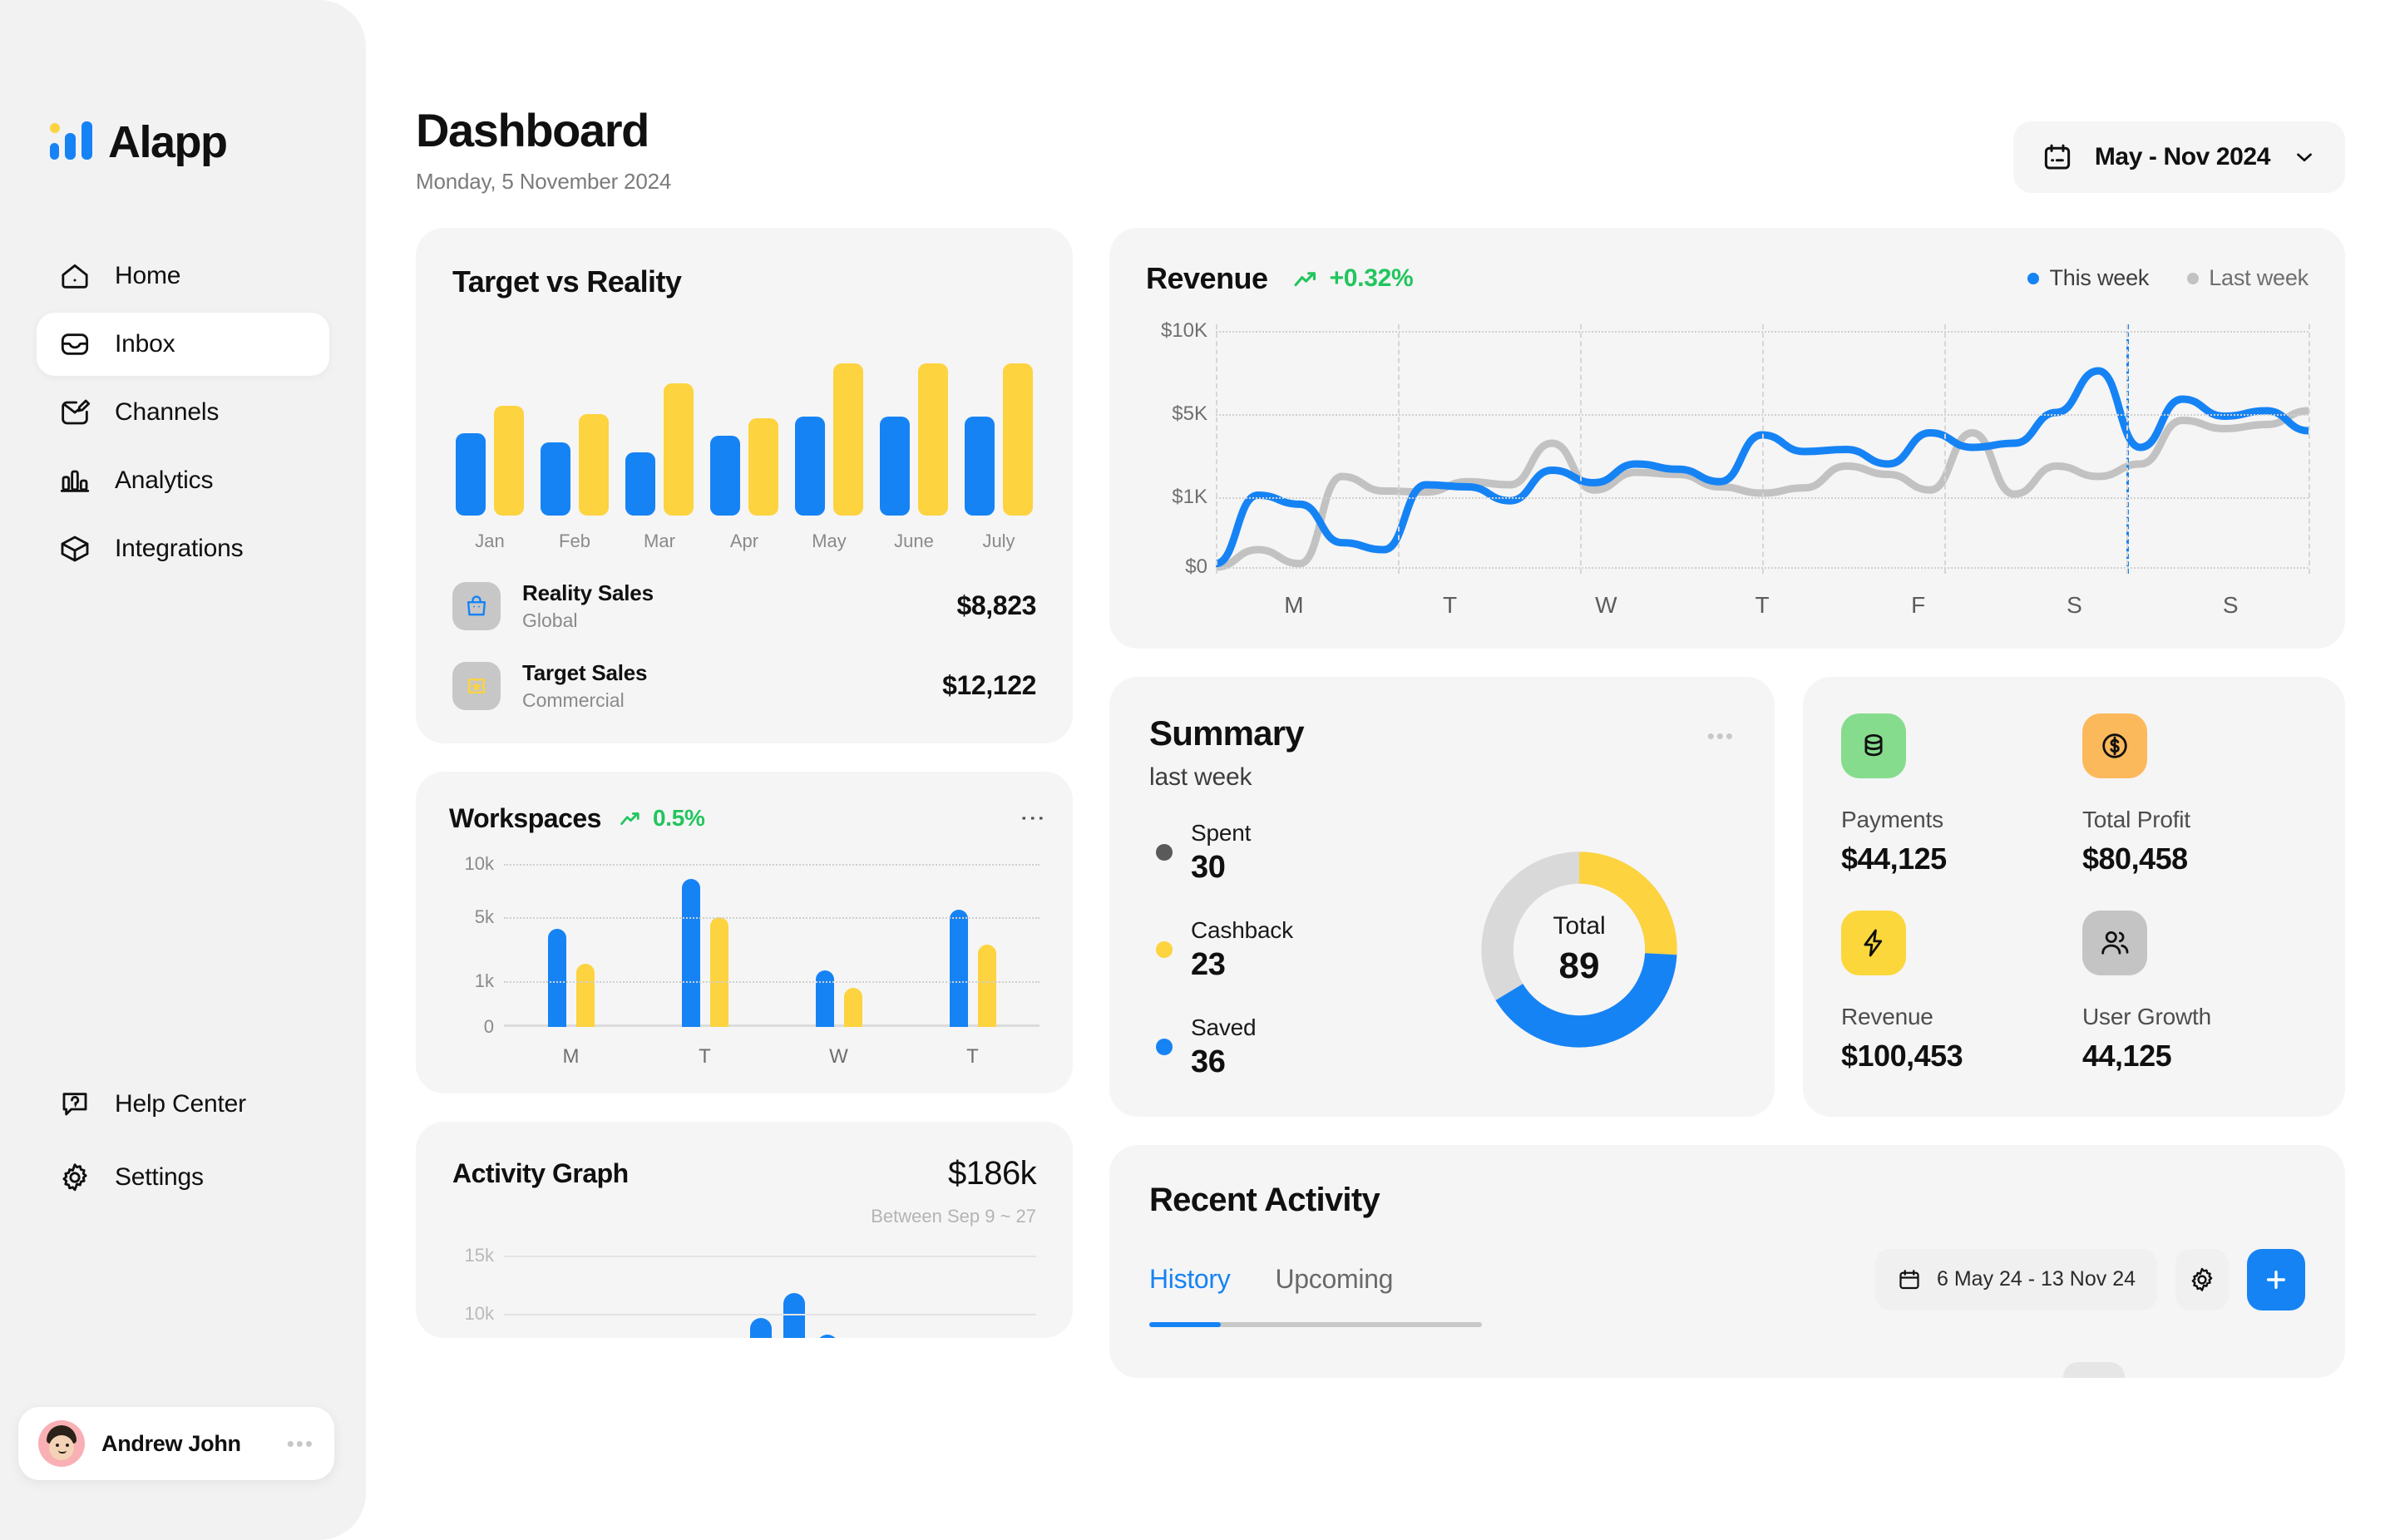  Describe the element at coordinates (475, 945) in the screenshot. I see `workspaces-yaxis: 0 1k 5k 10k` at that location.